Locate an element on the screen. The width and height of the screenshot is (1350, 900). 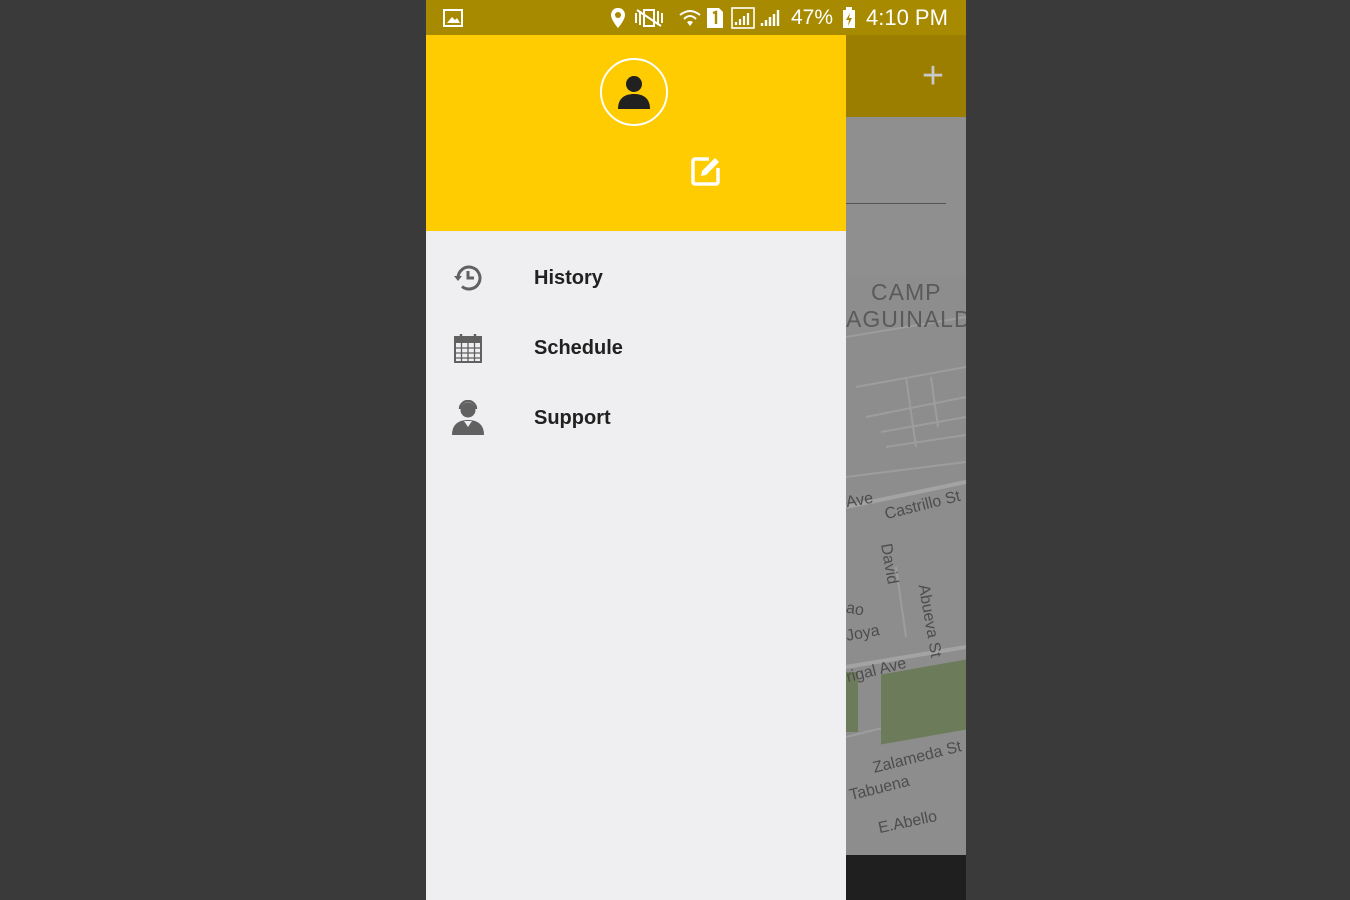
location-pin-icon is located at coordinates (618, 17).